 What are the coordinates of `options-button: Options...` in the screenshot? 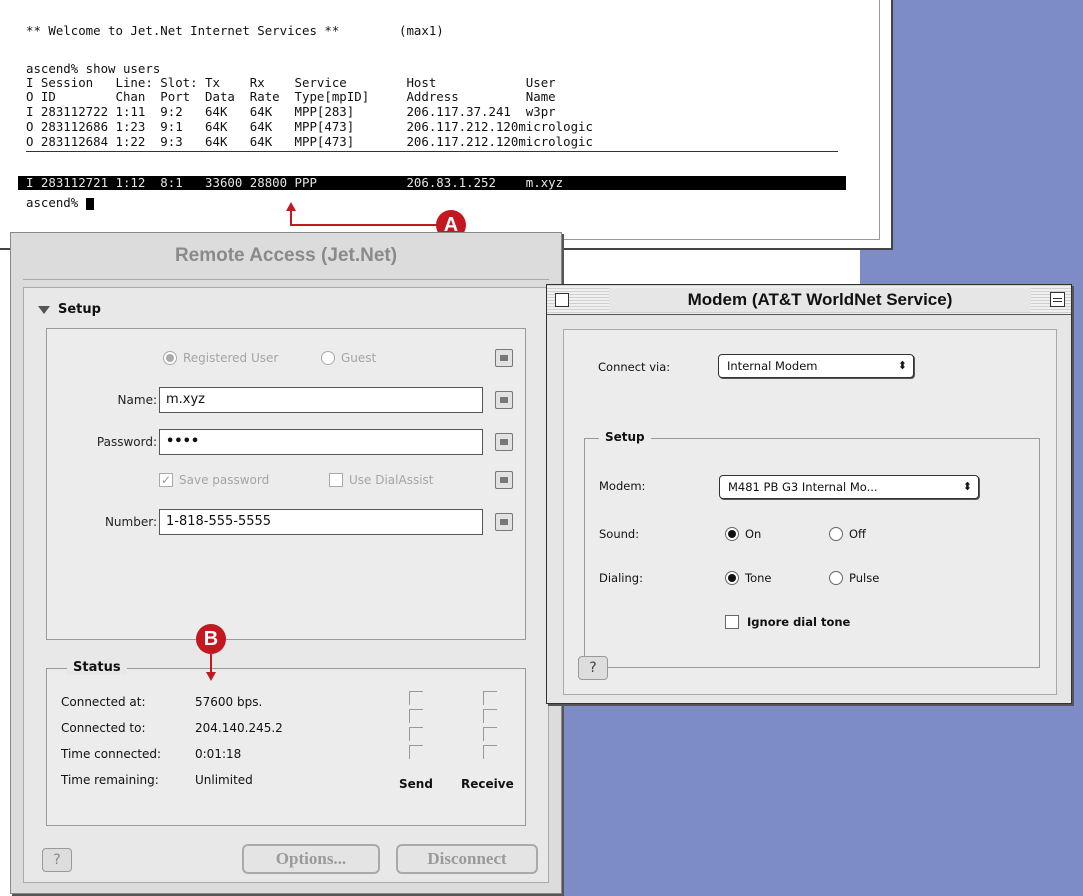 It's located at (311, 859).